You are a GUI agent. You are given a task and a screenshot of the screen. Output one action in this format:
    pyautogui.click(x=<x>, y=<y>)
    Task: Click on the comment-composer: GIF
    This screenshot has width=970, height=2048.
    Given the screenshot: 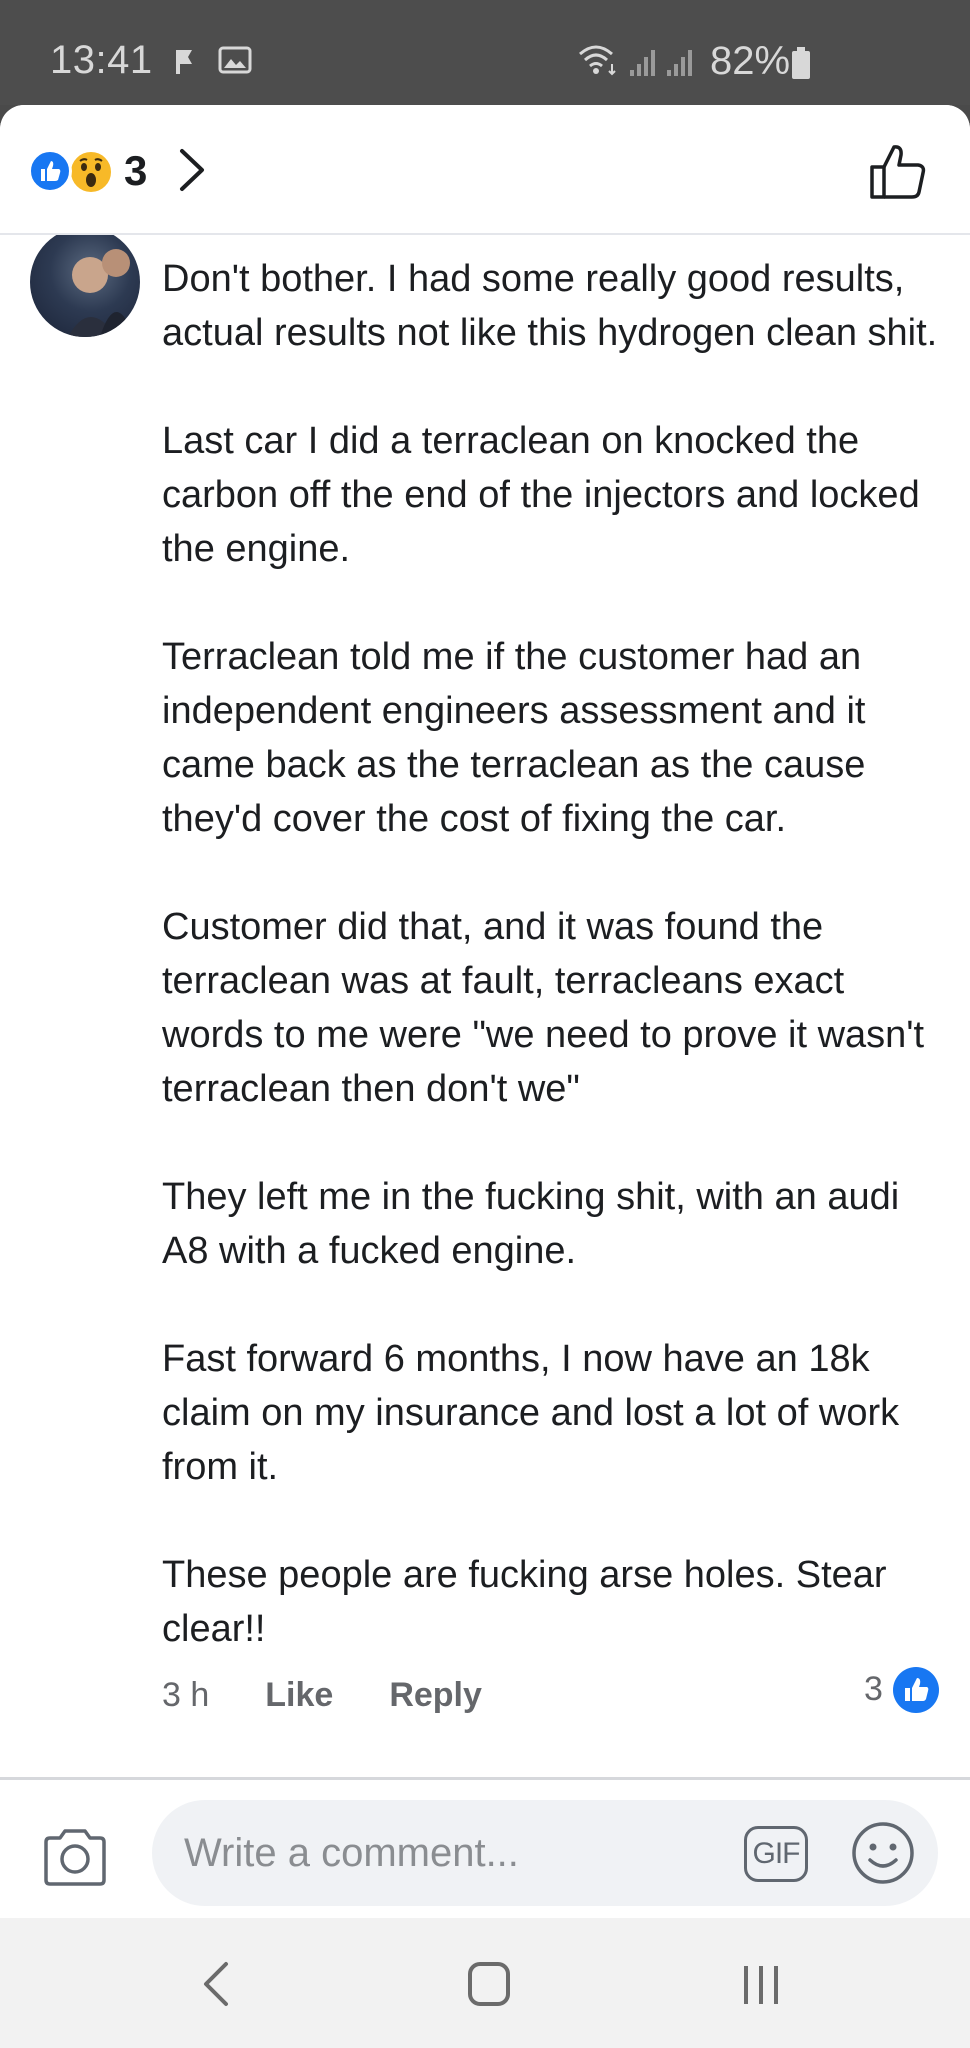 What is the action you would take?
    pyautogui.click(x=485, y=1849)
    